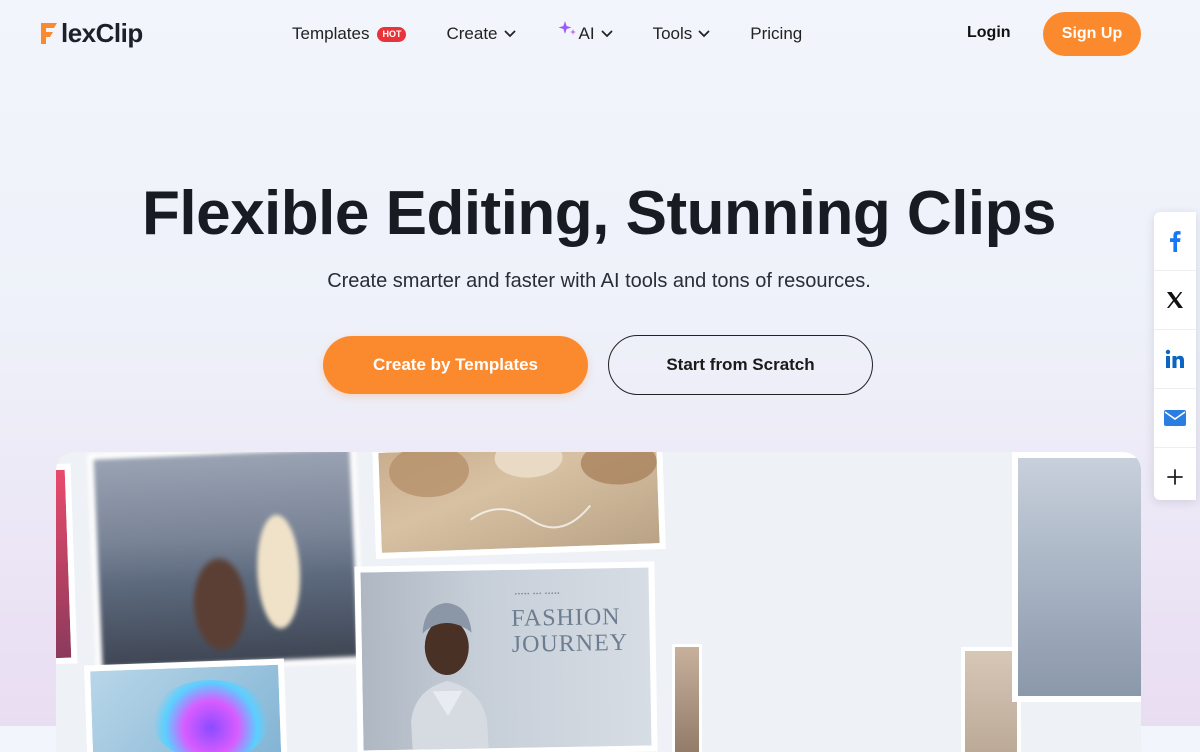 This screenshot has height=752, width=1200. Describe the element at coordinates (102, 32) in the screenshot. I see `logo-text: lexClip` at that location.